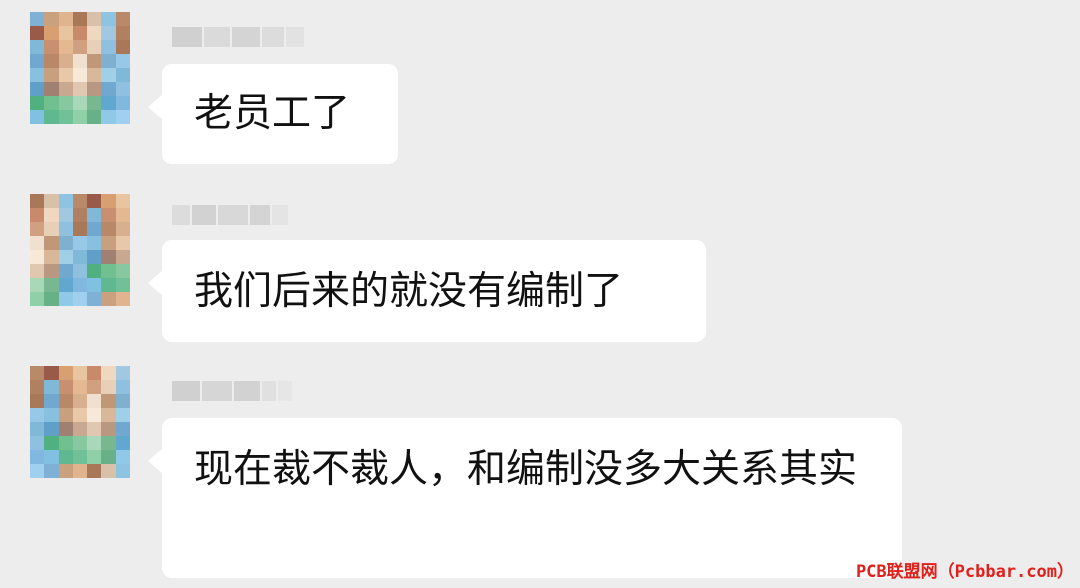  What do you see at coordinates (964, 572) in the screenshot?
I see `watermark: PCB联盟网（Pcbbar.com）` at bounding box center [964, 572].